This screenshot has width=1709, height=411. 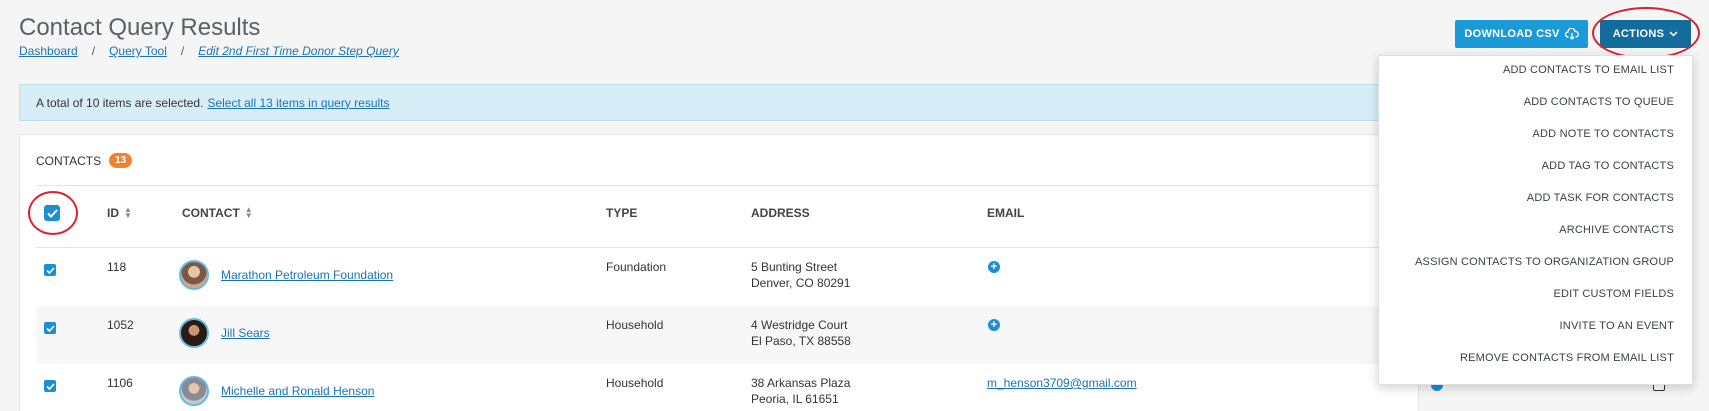 I want to click on menu-item-edit-custom-fields: EDIT CUSTOM FIELDS, so click(x=1613, y=294).